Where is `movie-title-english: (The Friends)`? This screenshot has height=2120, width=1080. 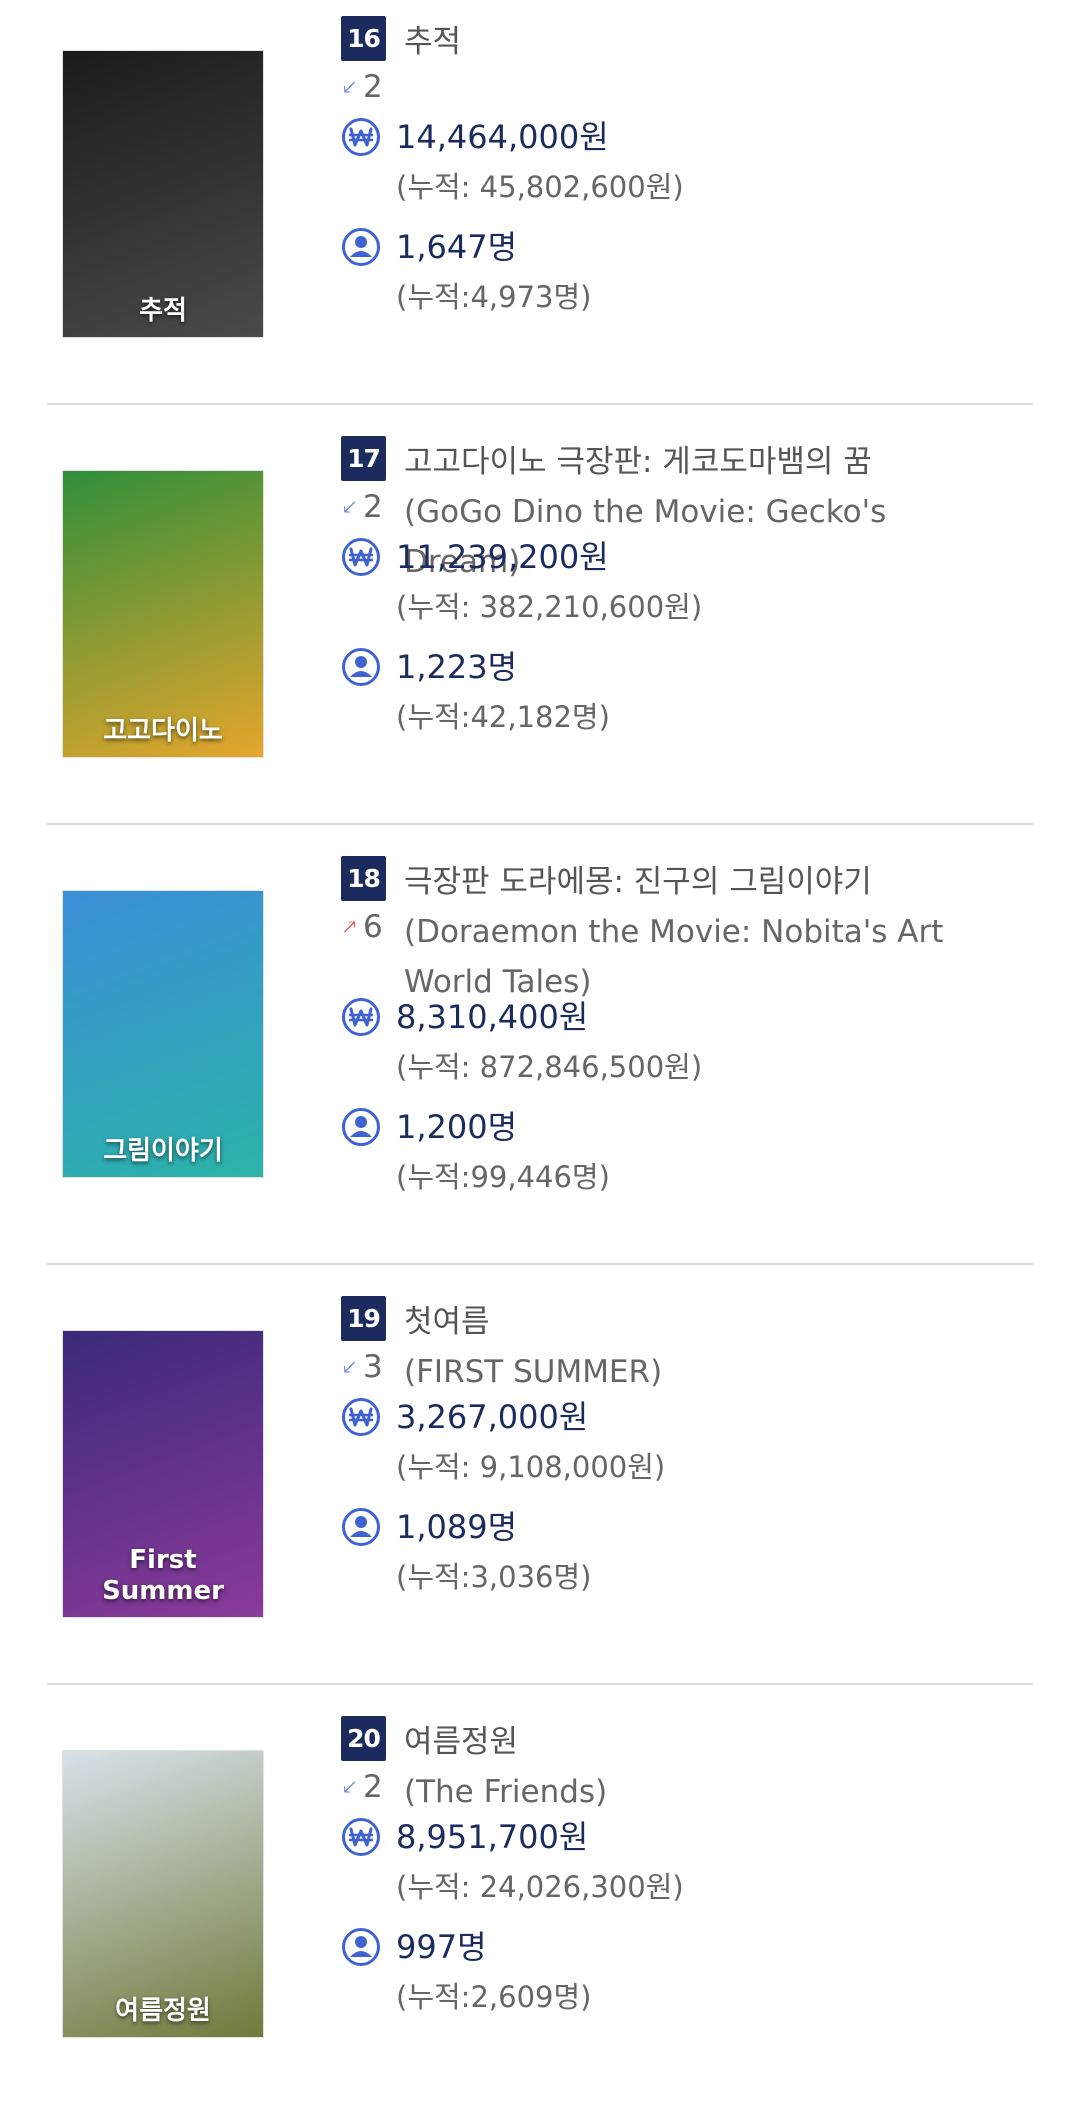 movie-title-english: (The Friends) is located at coordinates (506, 1792).